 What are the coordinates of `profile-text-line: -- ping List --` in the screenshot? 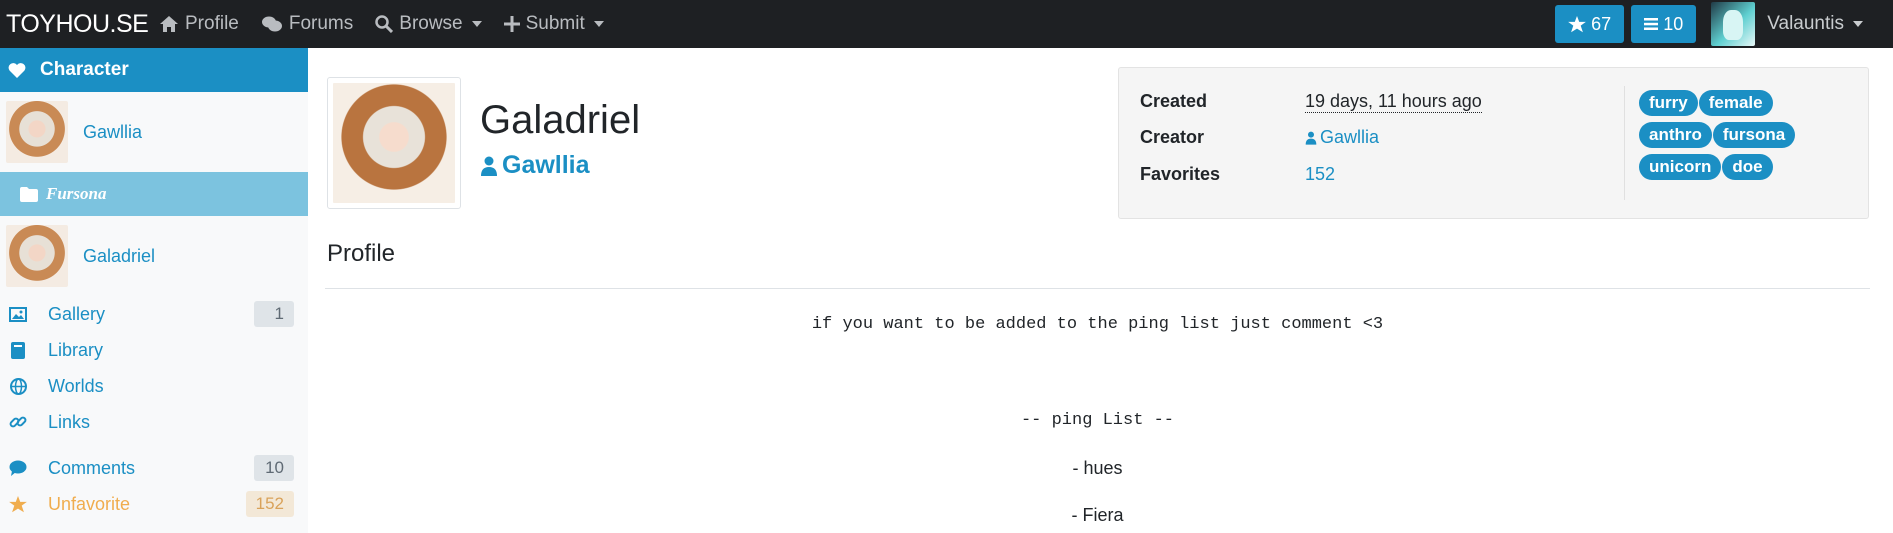 It's located at (1097, 420).